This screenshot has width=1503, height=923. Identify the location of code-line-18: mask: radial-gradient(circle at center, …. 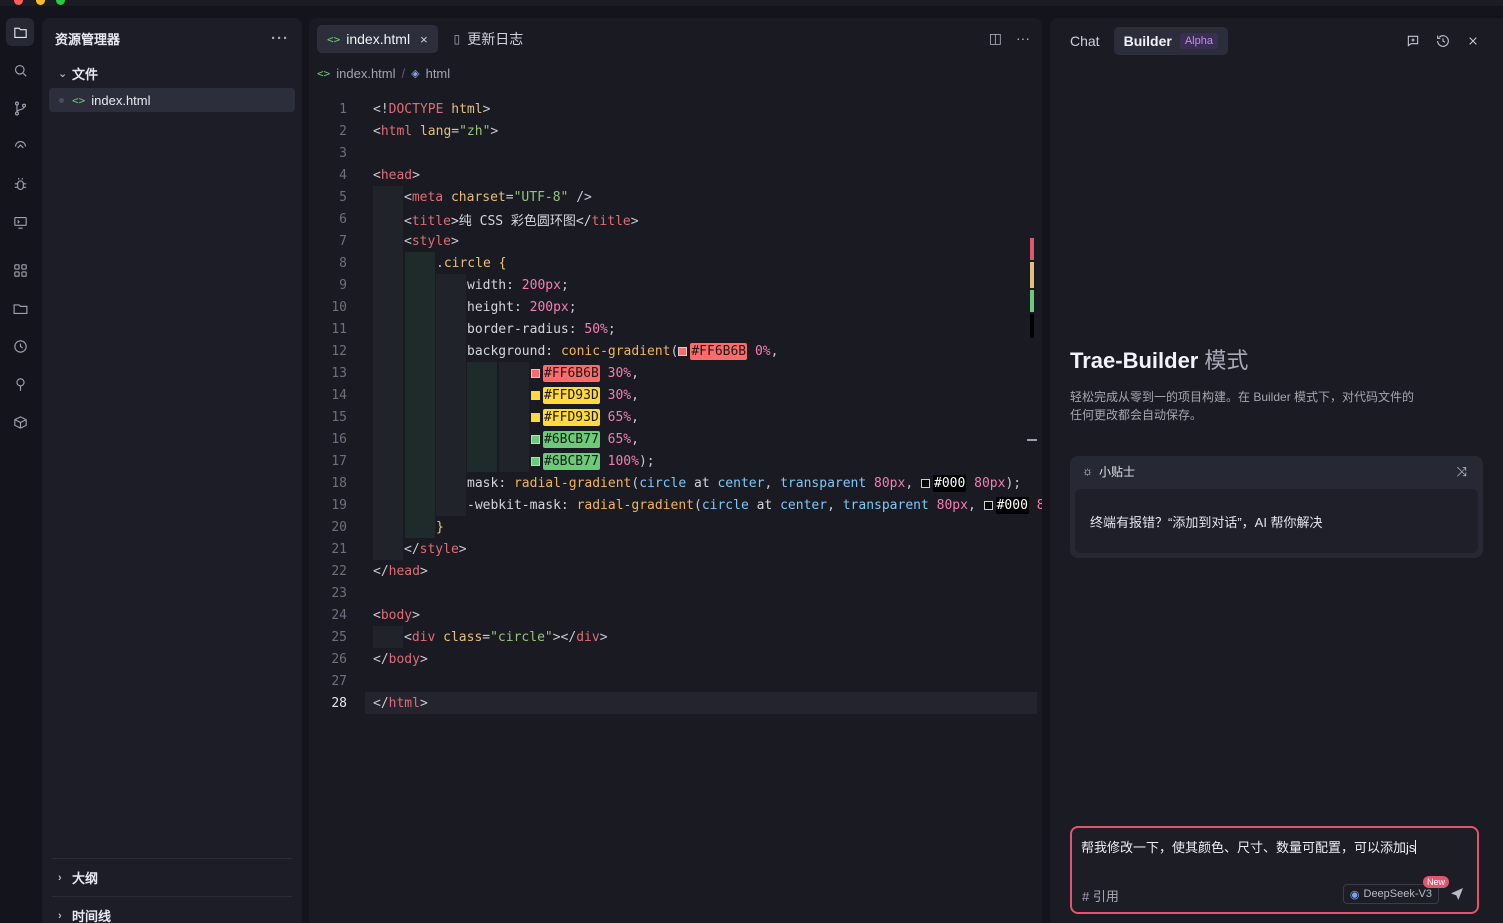
(744, 483).